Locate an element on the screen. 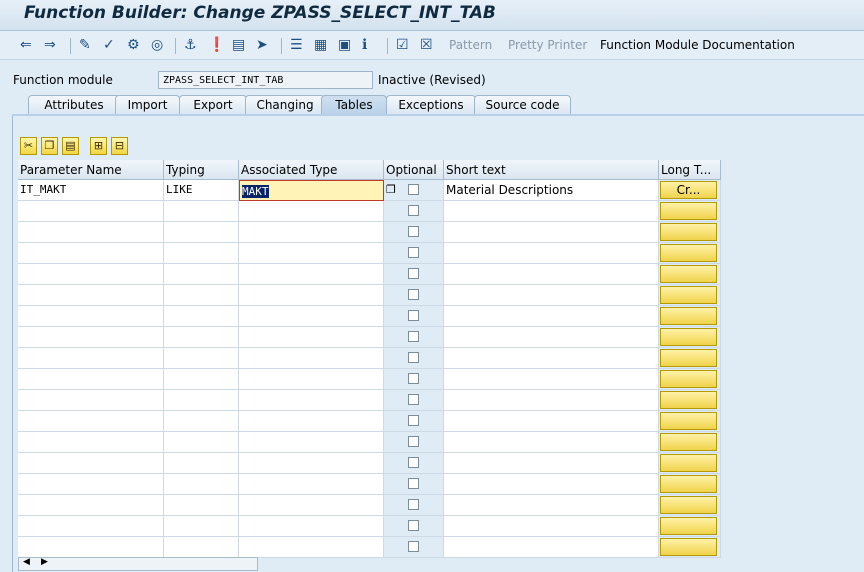 The width and height of the screenshot is (864, 572). tab-tables: Tables is located at coordinates (354, 105).